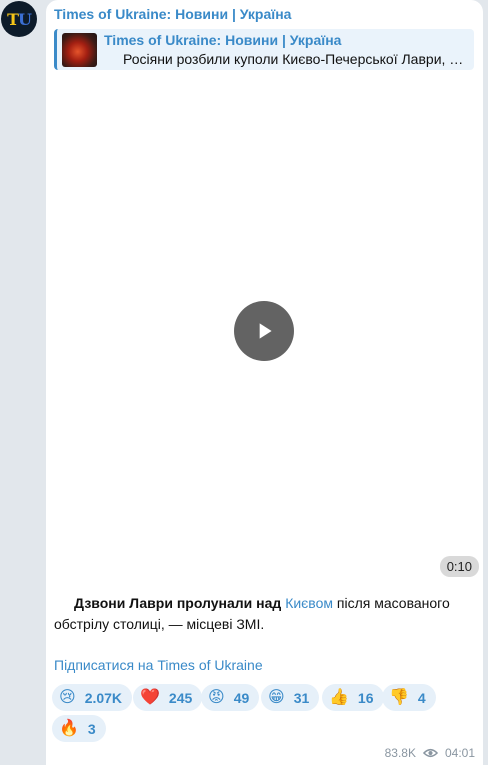 The image size is (488, 765). What do you see at coordinates (309, 603) in the screenshot?
I see `caption-link: Києвом` at bounding box center [309, 603].